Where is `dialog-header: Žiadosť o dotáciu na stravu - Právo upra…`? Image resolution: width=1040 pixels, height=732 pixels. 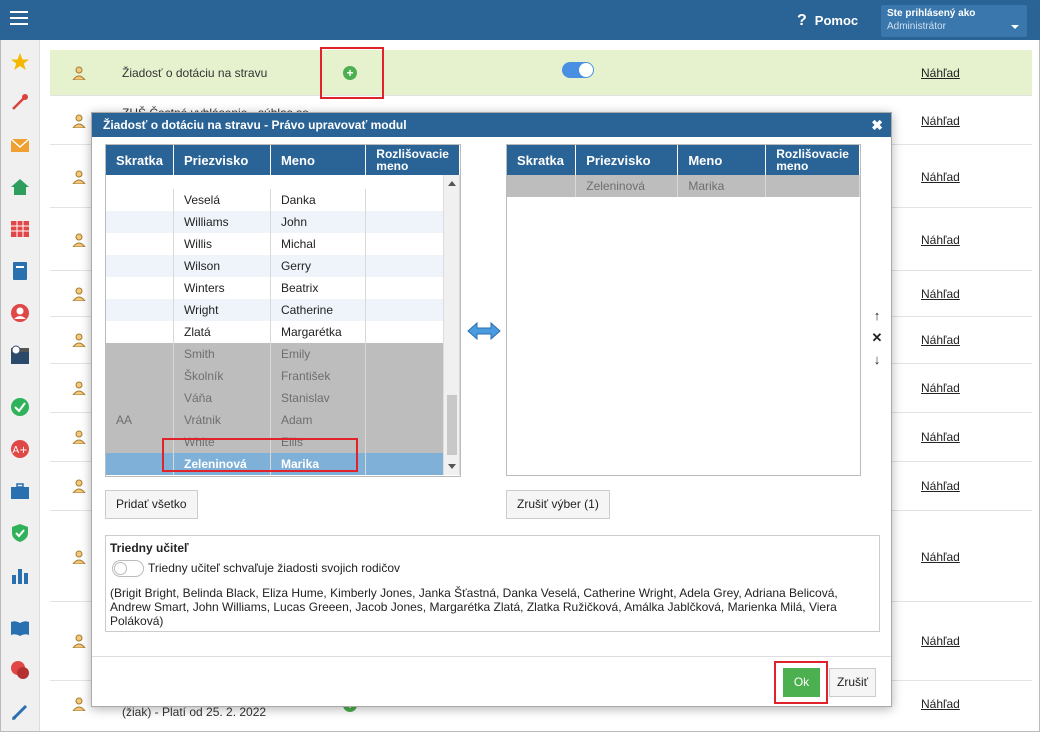
dialog-header: Žiadosť o dotáciu na stravu - Právo upra… is located at coordinates (491, 125).